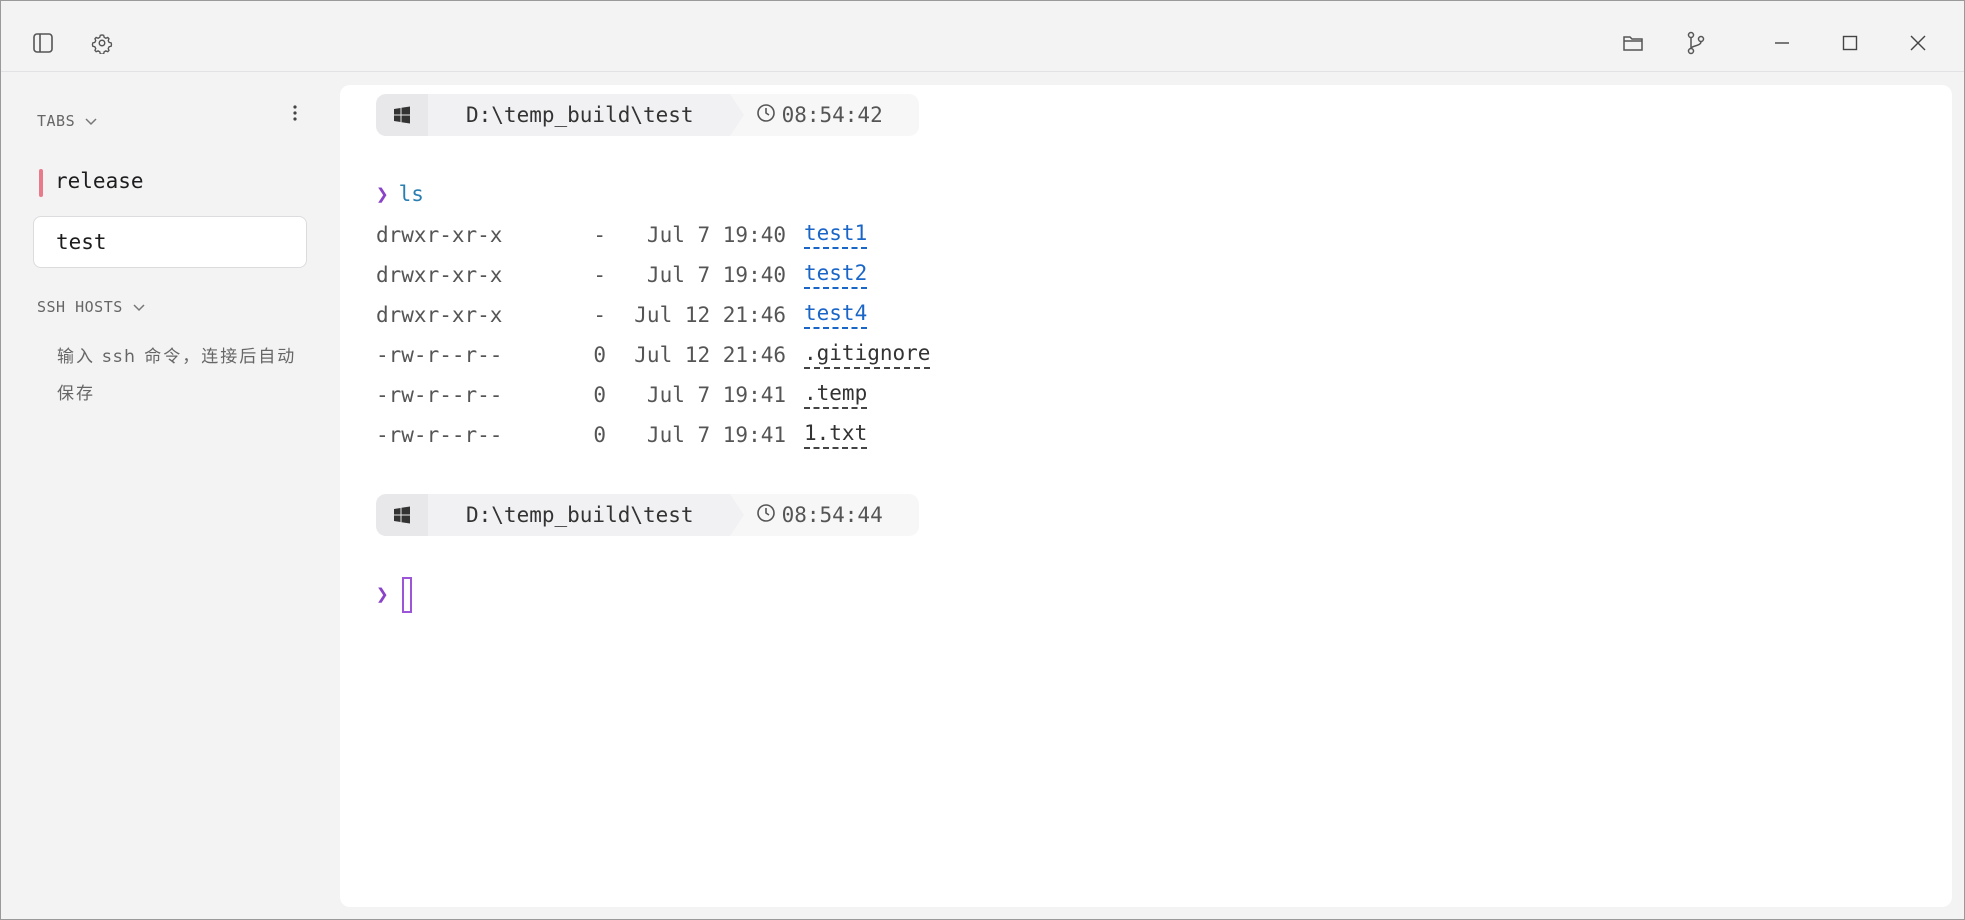 Image resolution: width=1965 pixels, height=920 pixels. I want to click on minimize-icon, so click(1782, 43).